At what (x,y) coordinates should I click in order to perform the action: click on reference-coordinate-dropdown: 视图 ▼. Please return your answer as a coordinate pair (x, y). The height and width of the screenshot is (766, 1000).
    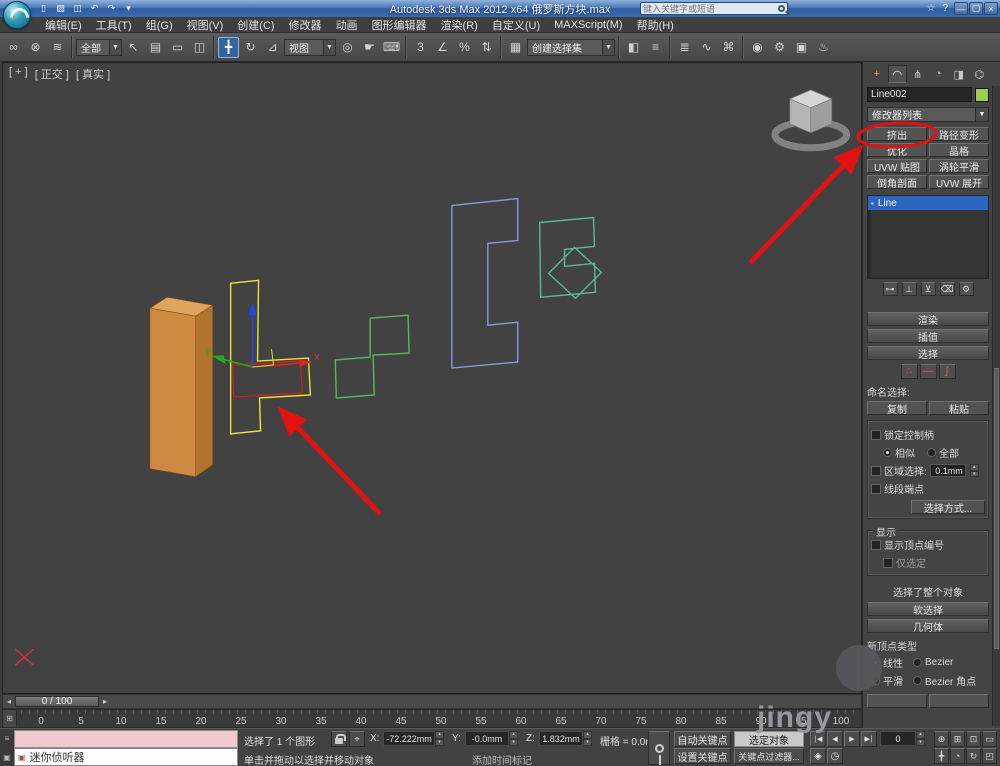
    Looking at the image, I should click on (310, 47).